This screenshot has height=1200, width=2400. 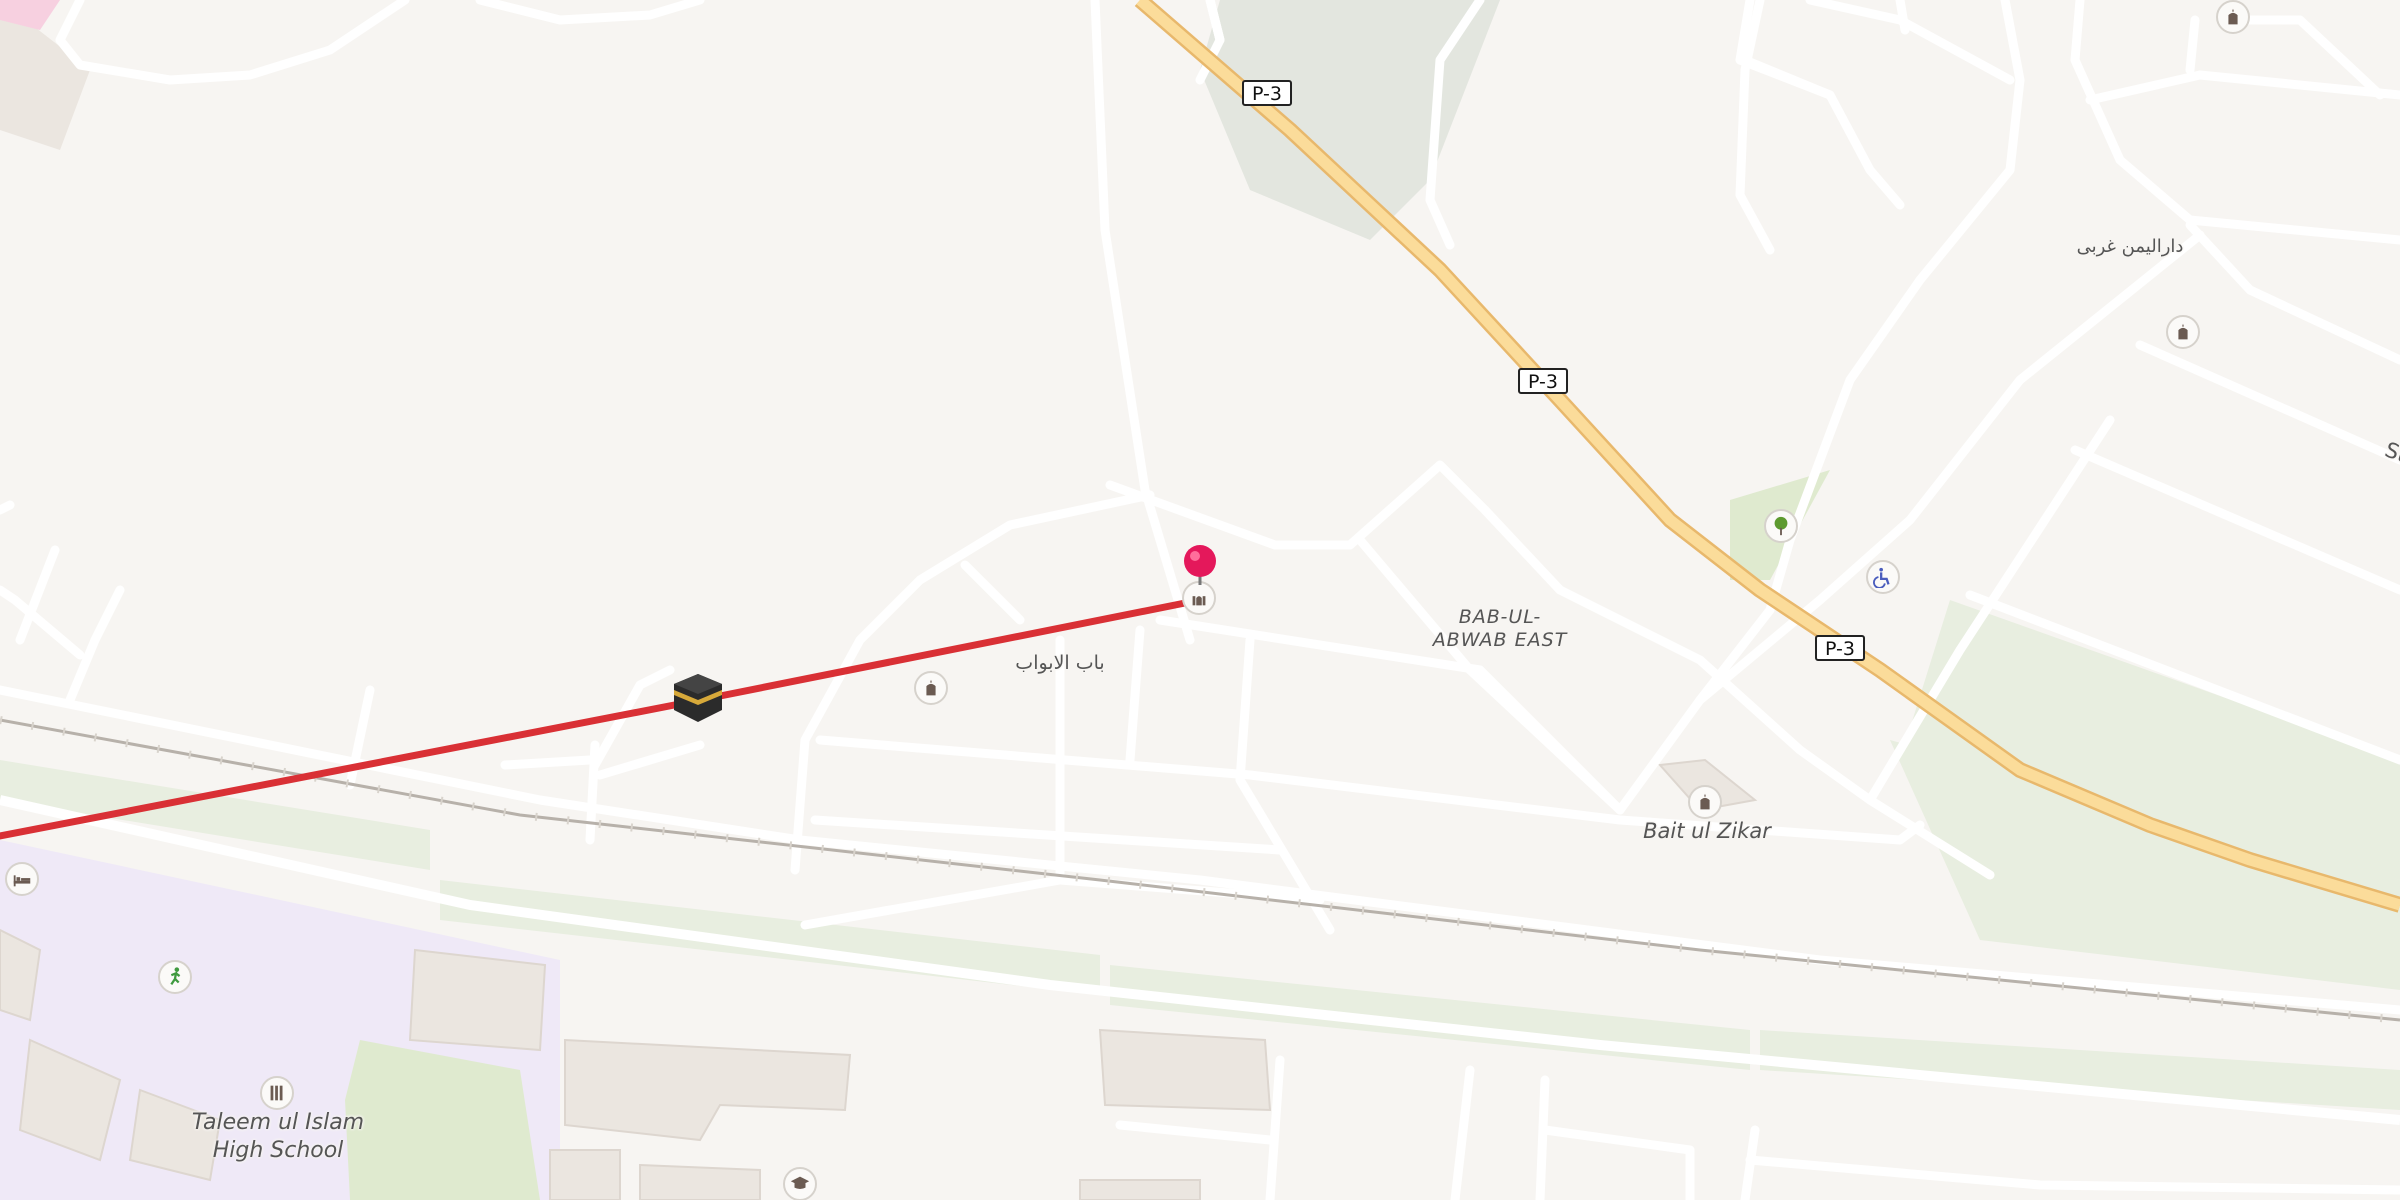 What do you see at coordinates (698, 698) in the screenshot?
I see `kaaba-icon` at bounding box center [698, 698].